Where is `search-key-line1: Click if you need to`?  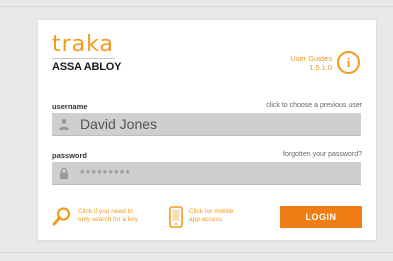 search-key-line1: Click if you need to is located at coordinates (105, 211).